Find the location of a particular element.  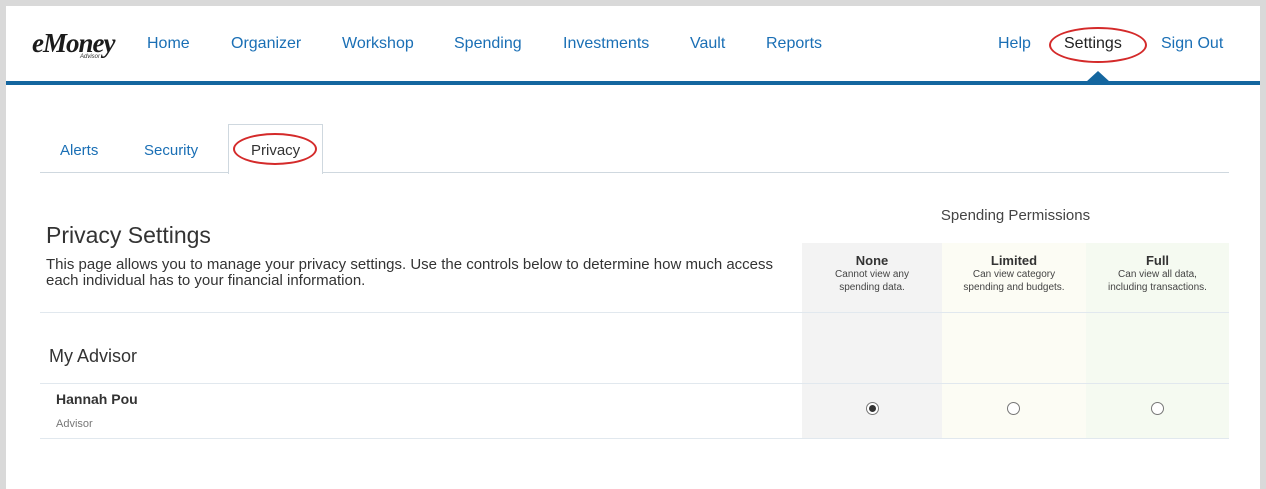

column-label: Full is located at coordinates (1157, 260).